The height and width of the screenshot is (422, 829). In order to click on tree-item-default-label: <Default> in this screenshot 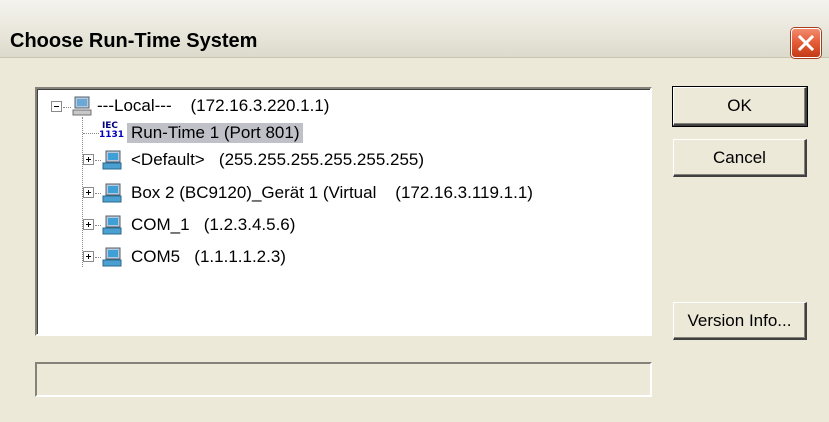, I will do `click(168, 159)`.